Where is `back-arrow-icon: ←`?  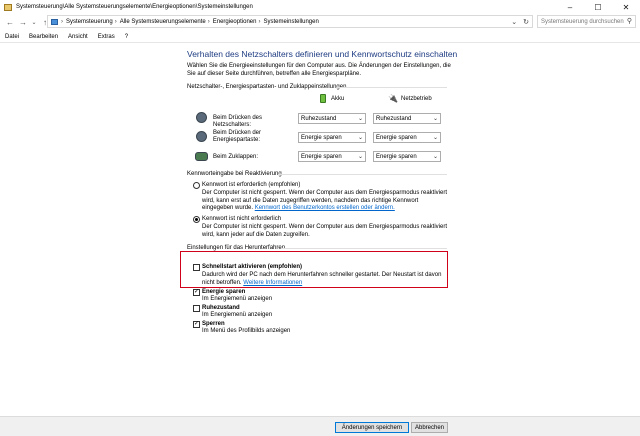
back-arrow-icon: ← is located at coordinates (10, 22).